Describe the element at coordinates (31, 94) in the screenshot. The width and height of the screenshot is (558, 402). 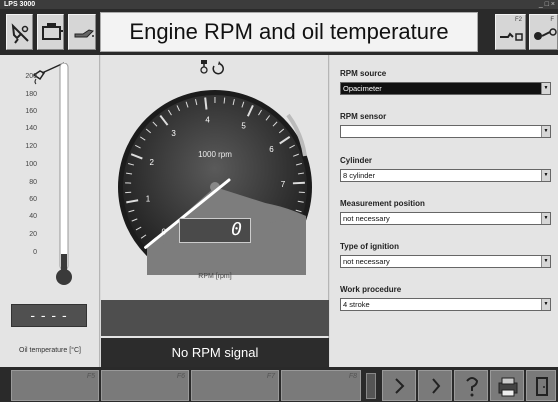
I see `oil-tick-label: 180` at that location.